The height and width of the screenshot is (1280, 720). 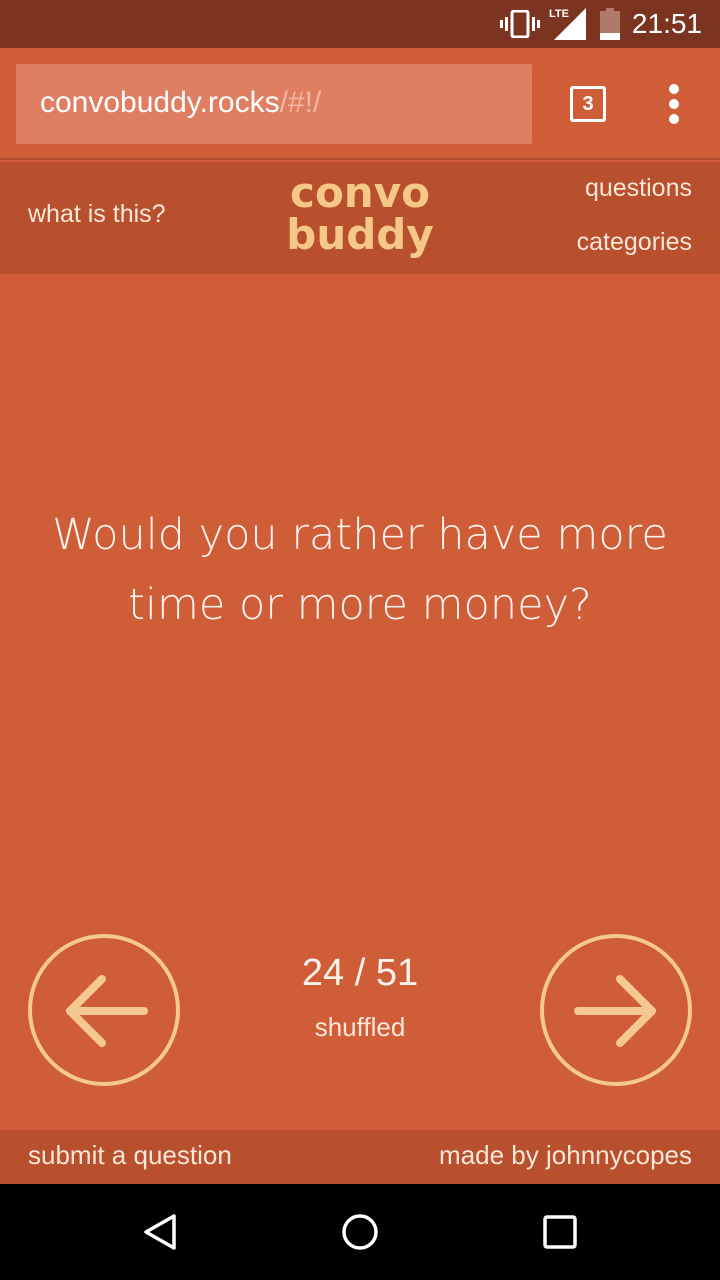 I want to click on overflow-menu-icon, so click(x=674, y=104).